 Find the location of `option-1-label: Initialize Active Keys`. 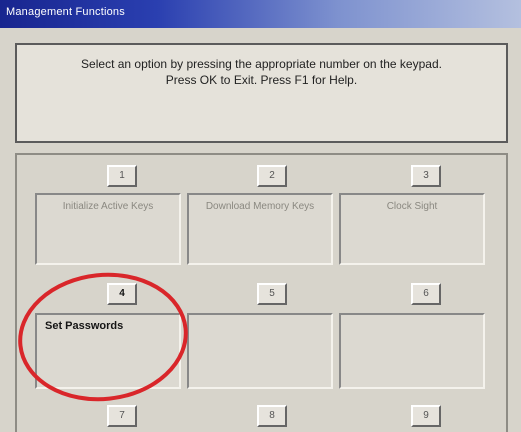

option-1-label: Initialize Active Keys is located at coordinates (108, 206).